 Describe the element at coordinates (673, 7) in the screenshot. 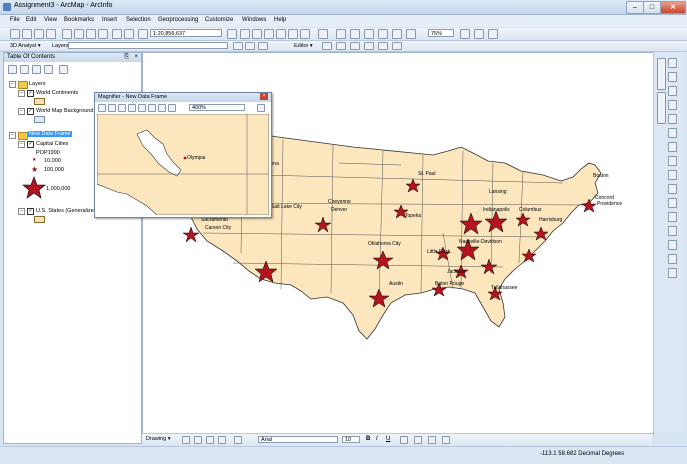

I see `close-button: ✕` at that location.